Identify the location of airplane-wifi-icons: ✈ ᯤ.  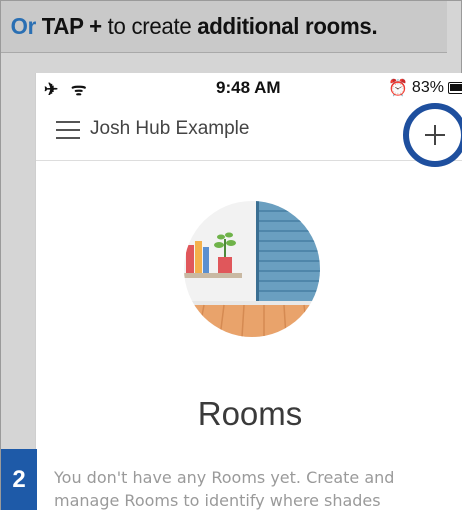
(67, 89).